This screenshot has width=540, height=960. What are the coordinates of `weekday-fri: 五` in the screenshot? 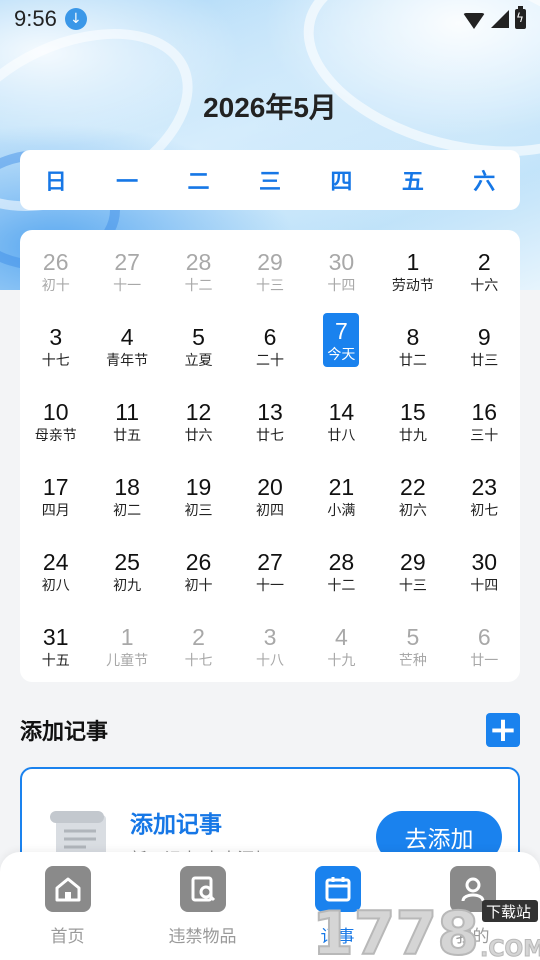 It's located at (412, 182).